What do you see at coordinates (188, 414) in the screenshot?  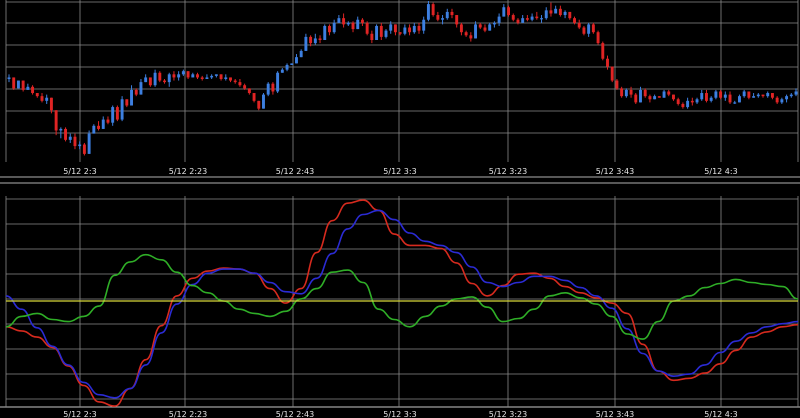 I see `indicator-x-tick-label: 5/12 2:23` at bounding box center [188, 414].